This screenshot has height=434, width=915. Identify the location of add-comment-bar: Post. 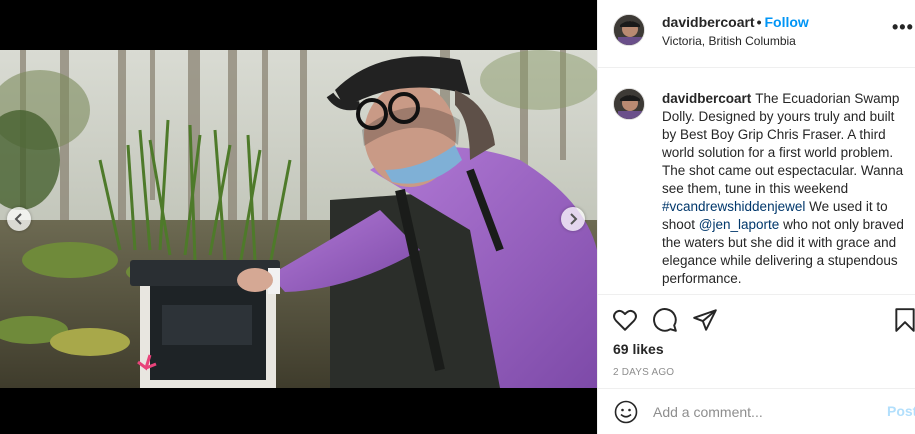
(756, 411).